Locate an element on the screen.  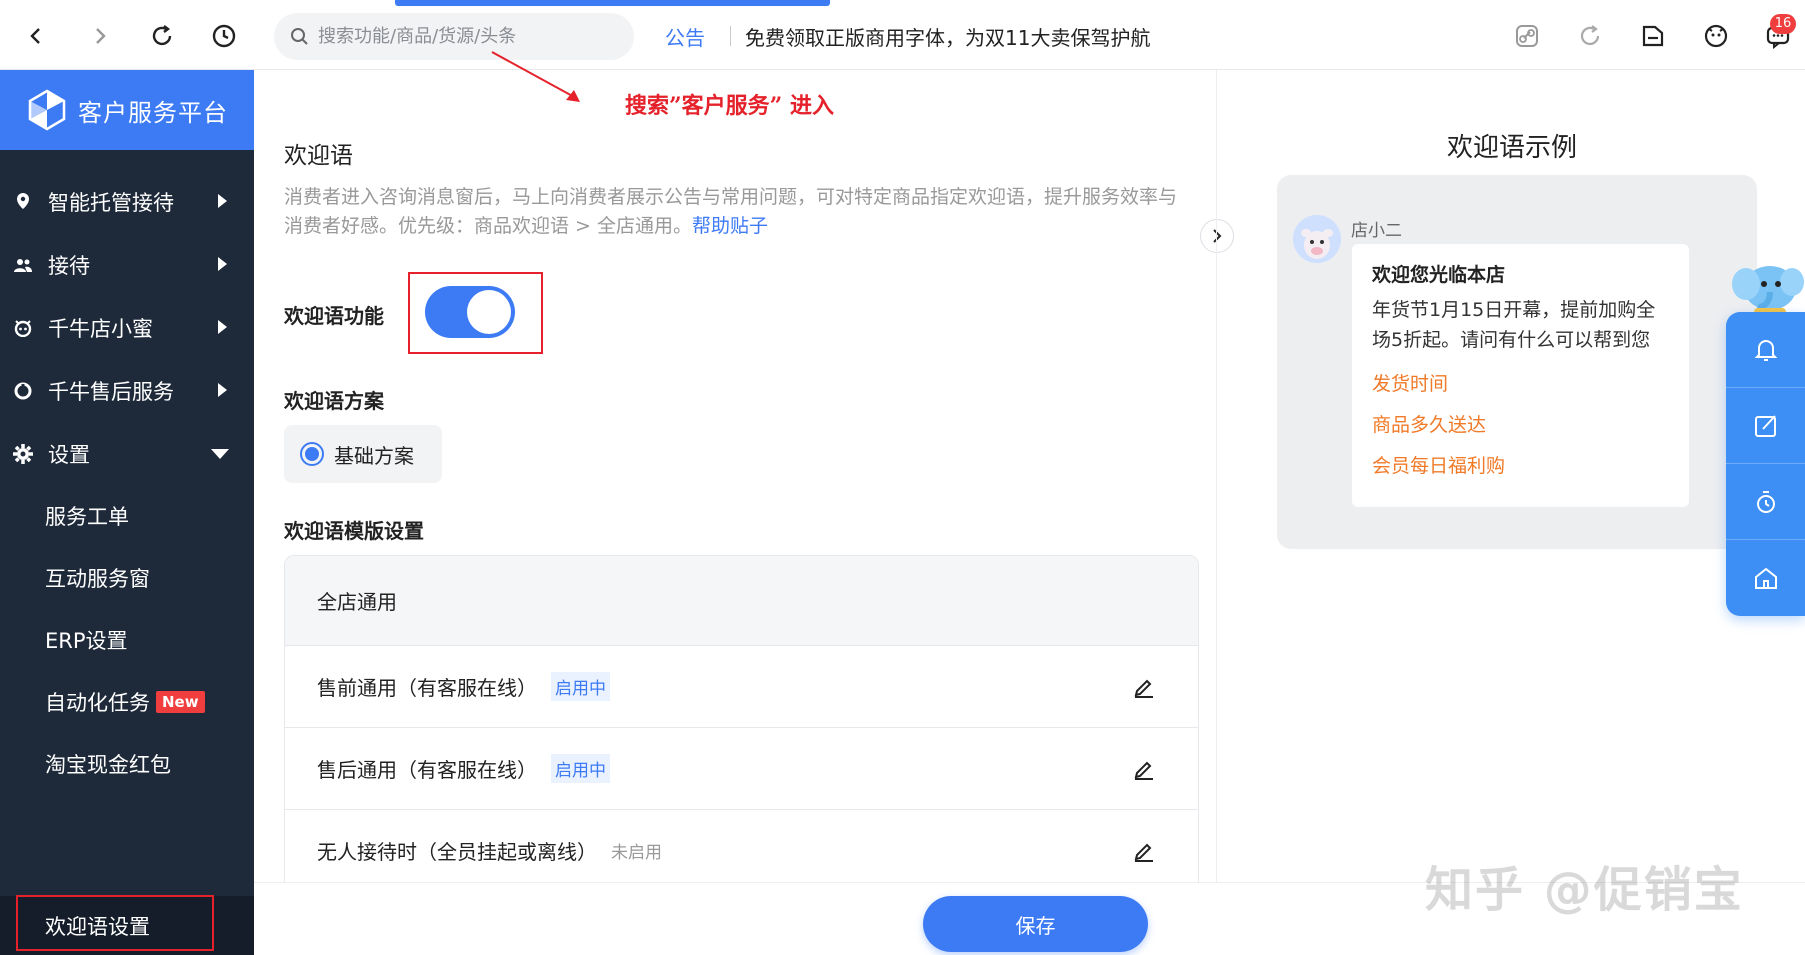
watermark: 知乎 @促销宝 is located at coordinates (1584, 890).